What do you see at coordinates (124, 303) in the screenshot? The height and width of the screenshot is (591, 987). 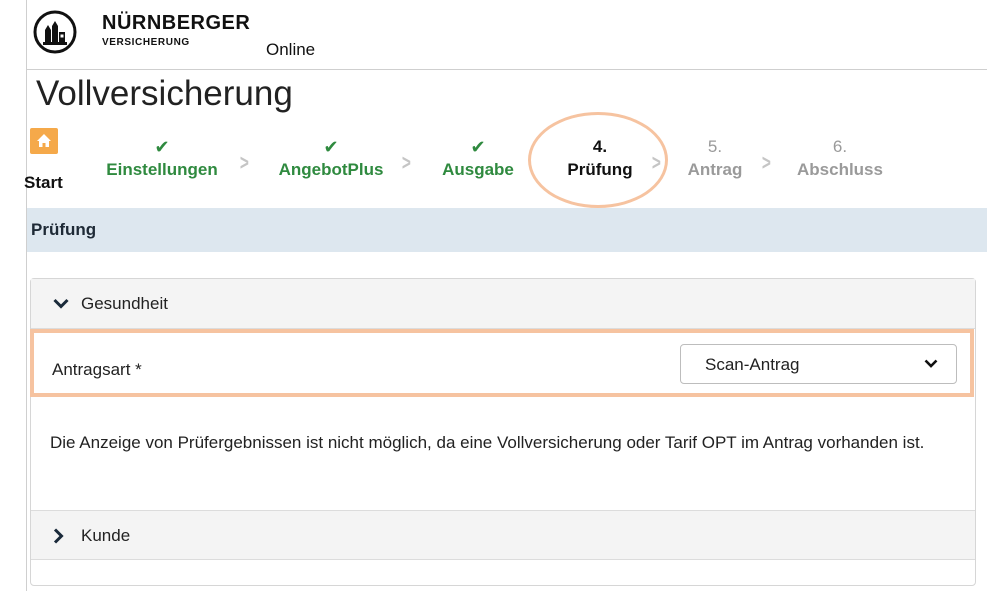 I see `accordion-title: Gesundheit` at bounding box center [124, 303].